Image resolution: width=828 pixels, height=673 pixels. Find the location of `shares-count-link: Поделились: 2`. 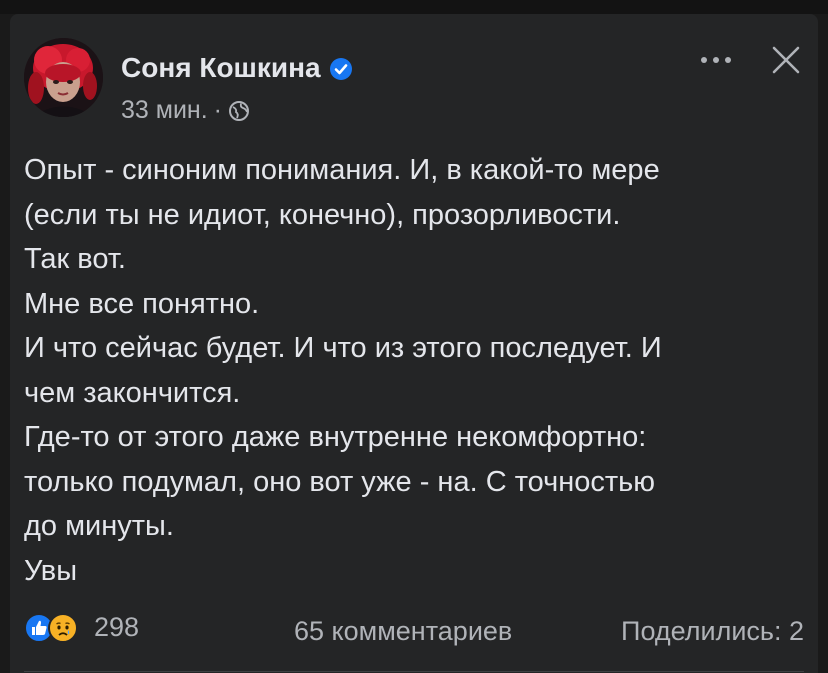

shares-count-link: Поделились: 2 is located at coordinates (712, 631).